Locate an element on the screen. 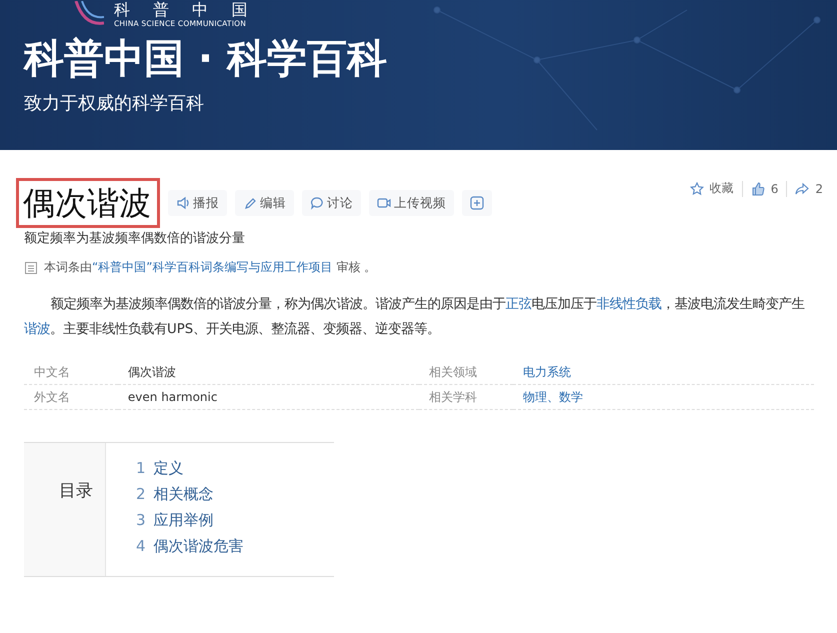  field-label: 相关学科 is located at coordinates (465, 397).